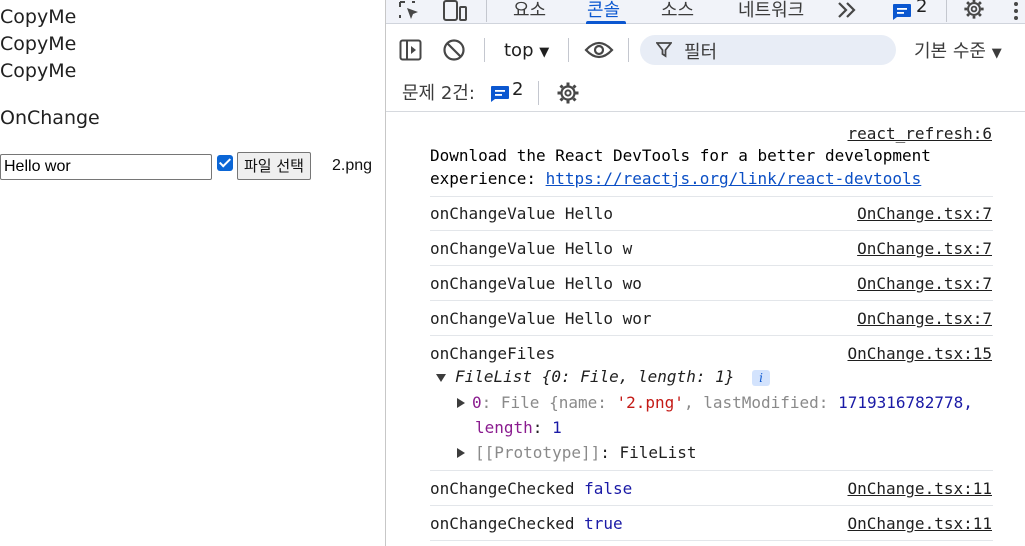 This screenshot has width=1025, height=546. What do you see at coordinates (921, 8) in the screenshot?
I see `issues-badge-count: 2` at bounding box center [921, 8].